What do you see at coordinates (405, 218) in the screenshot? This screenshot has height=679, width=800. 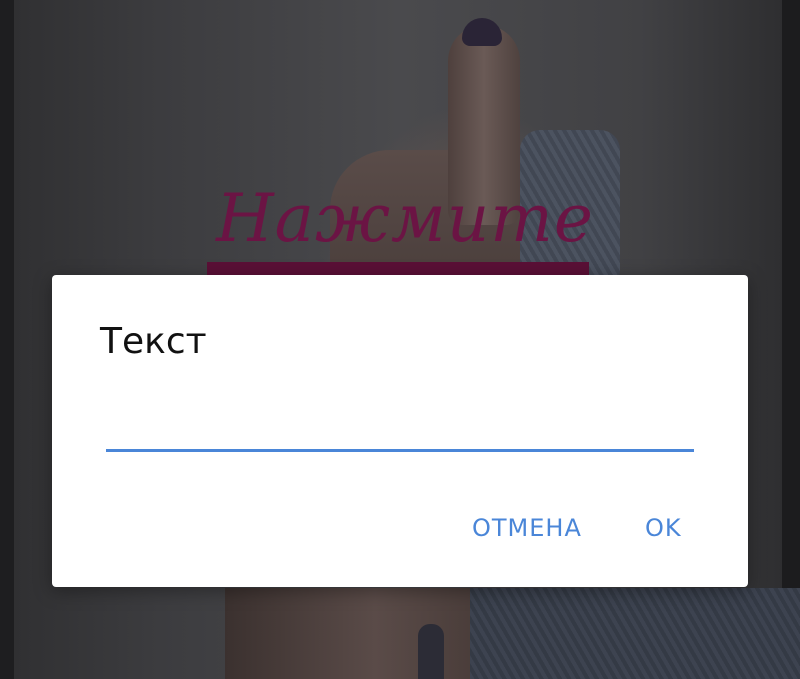 I see `background-caption: Нажмите` at bounding box center [405, 218].